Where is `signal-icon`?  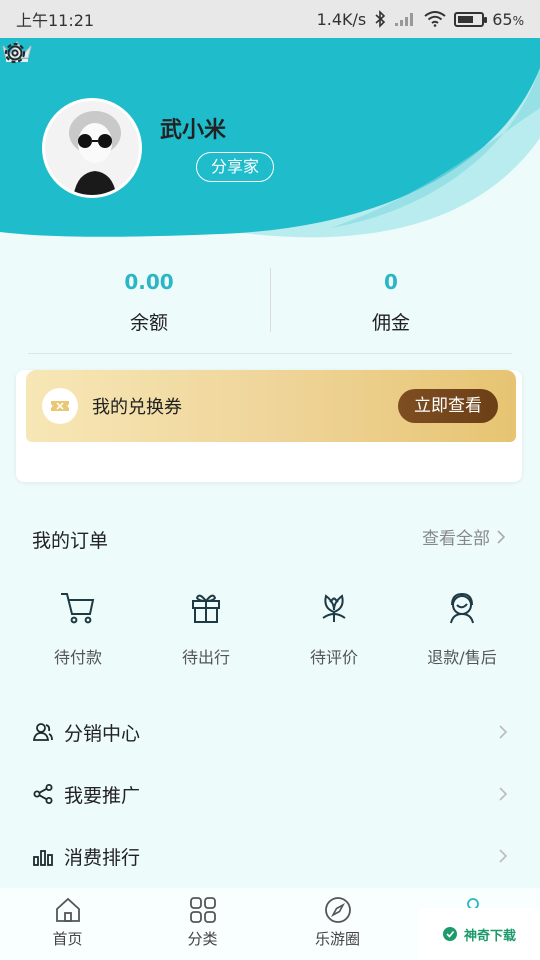
signal-icon is located at coordinates (404, 19).